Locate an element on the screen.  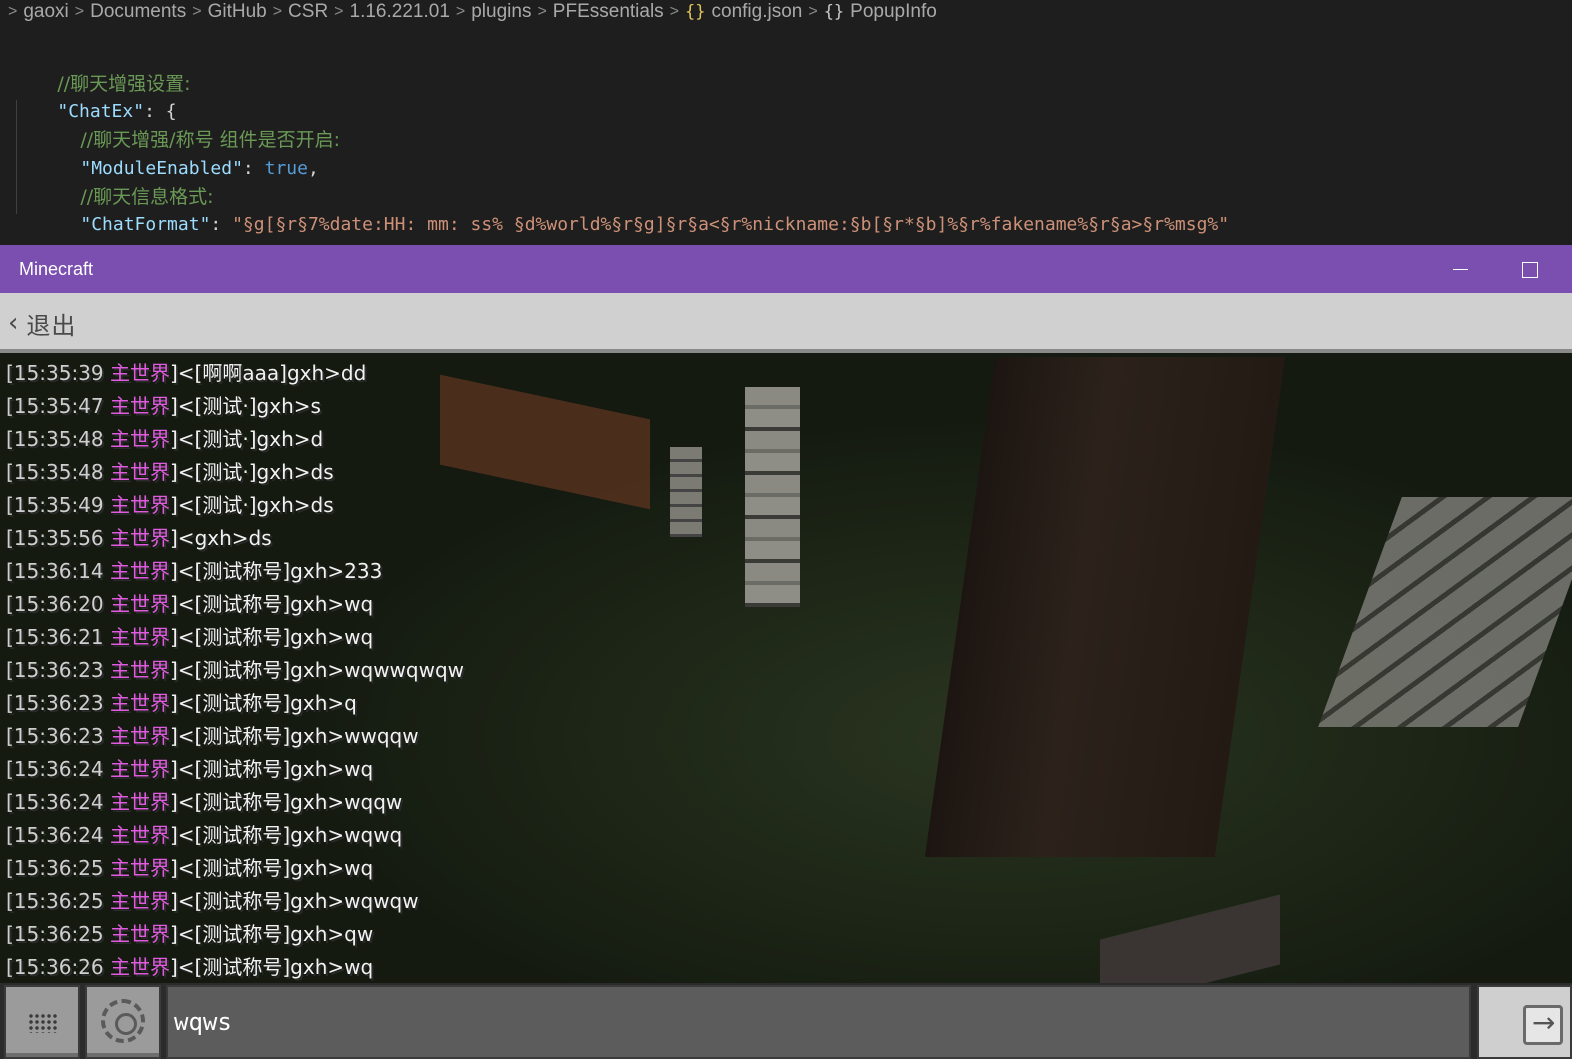
window-titlebar: Minecraft is located at coordinates (786, 269).